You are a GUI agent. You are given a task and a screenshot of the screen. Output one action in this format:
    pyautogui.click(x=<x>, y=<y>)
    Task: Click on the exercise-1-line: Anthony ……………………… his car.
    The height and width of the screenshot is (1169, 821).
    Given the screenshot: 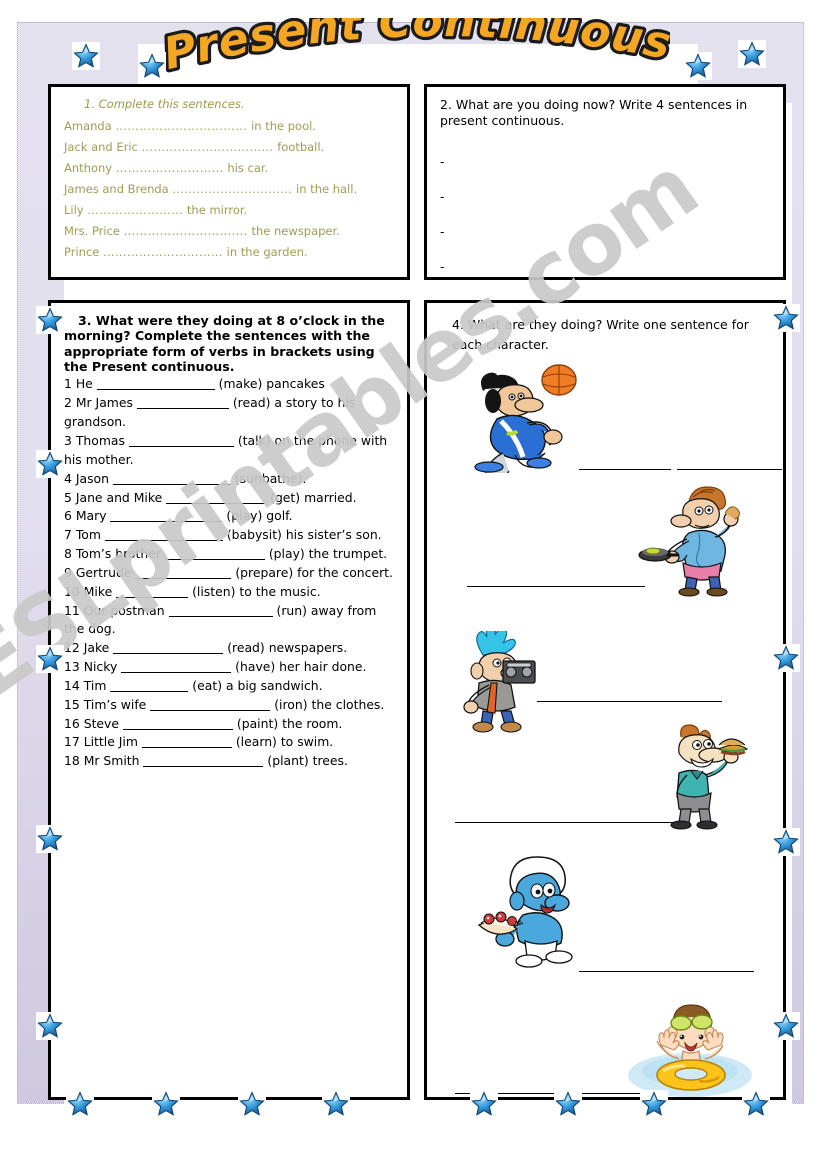 What is the action you would take?
    pyautogui.click(x=230, y=168)
    